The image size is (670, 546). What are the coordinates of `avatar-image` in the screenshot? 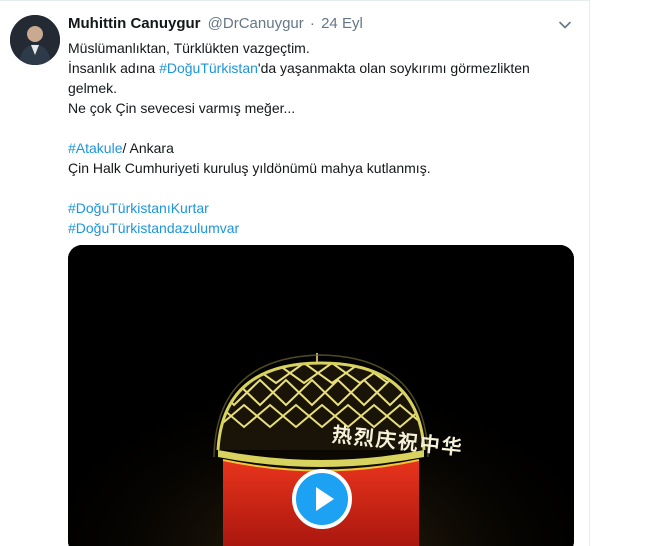 It's located at (35, 40).